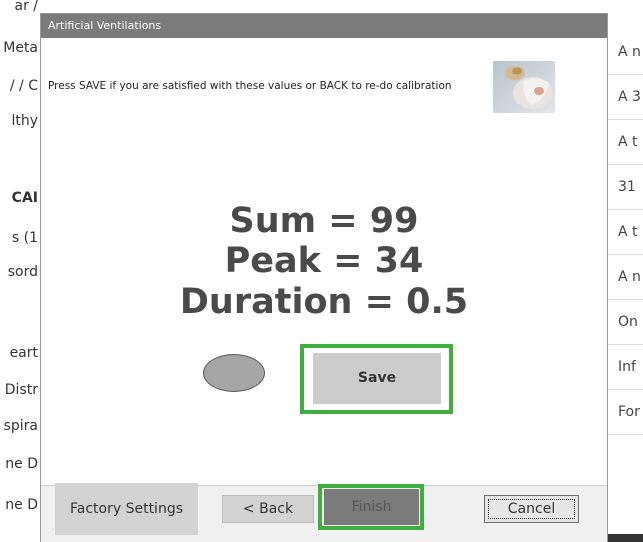  Describe the element at coordinates (234, 373) in the screenshot. I see `status-indicator-oval` at that location.